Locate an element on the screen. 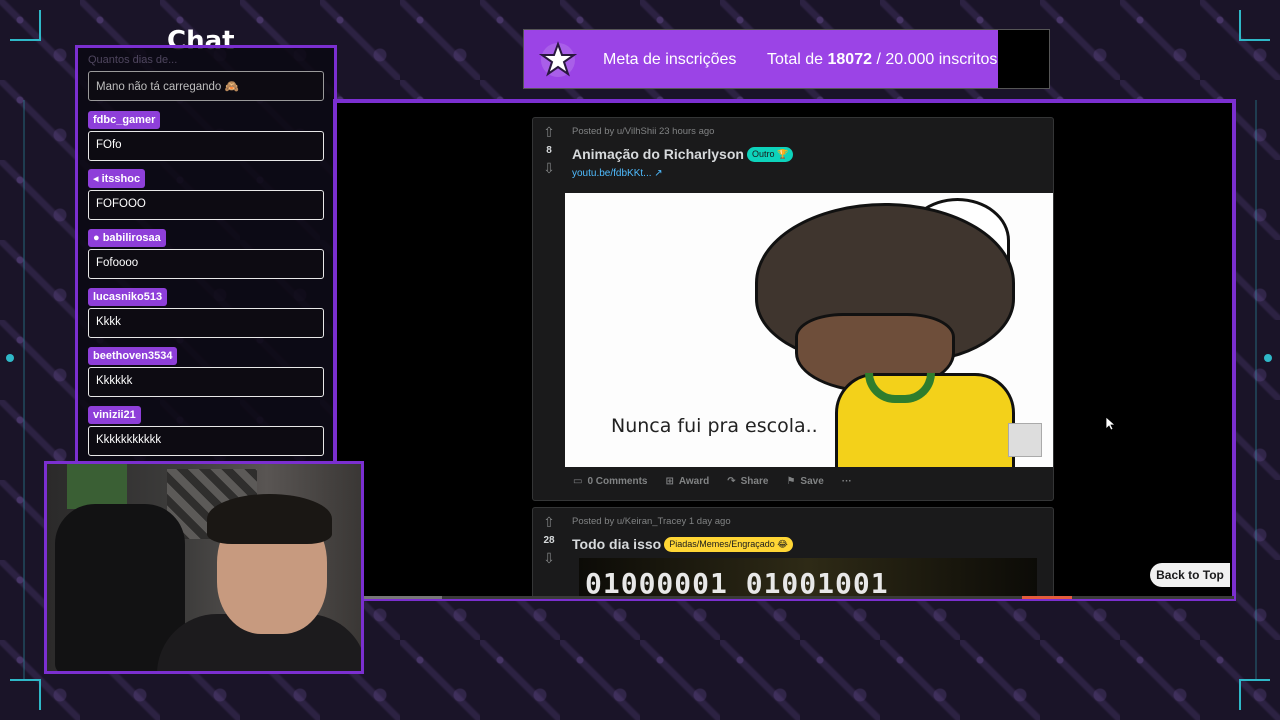 This screenshot has height=720, width=1280. watermark-stamp is located at coordinates (1025, 440).